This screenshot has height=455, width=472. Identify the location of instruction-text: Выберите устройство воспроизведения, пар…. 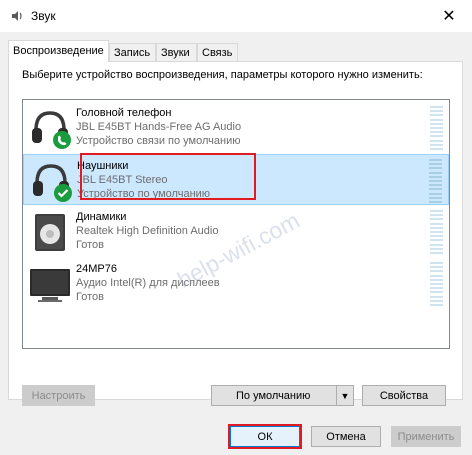
(222, 75).